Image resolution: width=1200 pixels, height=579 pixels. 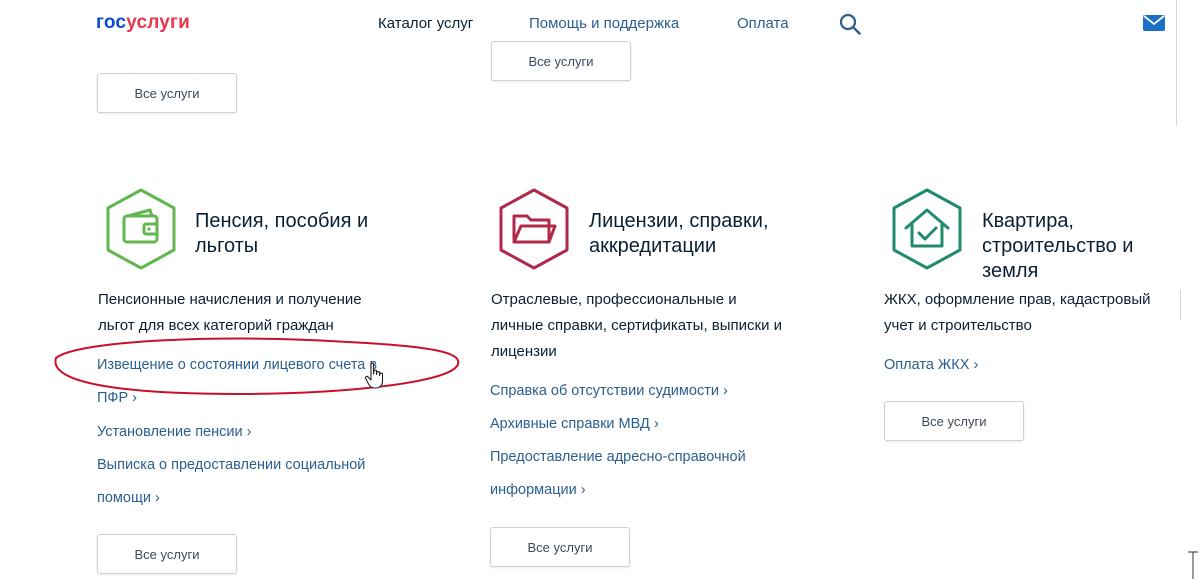 What do you see at coordinates (604, 23) in the screenshot?
I see `nav-help: Помощь и поддержка` at bounding box center [604, 23].